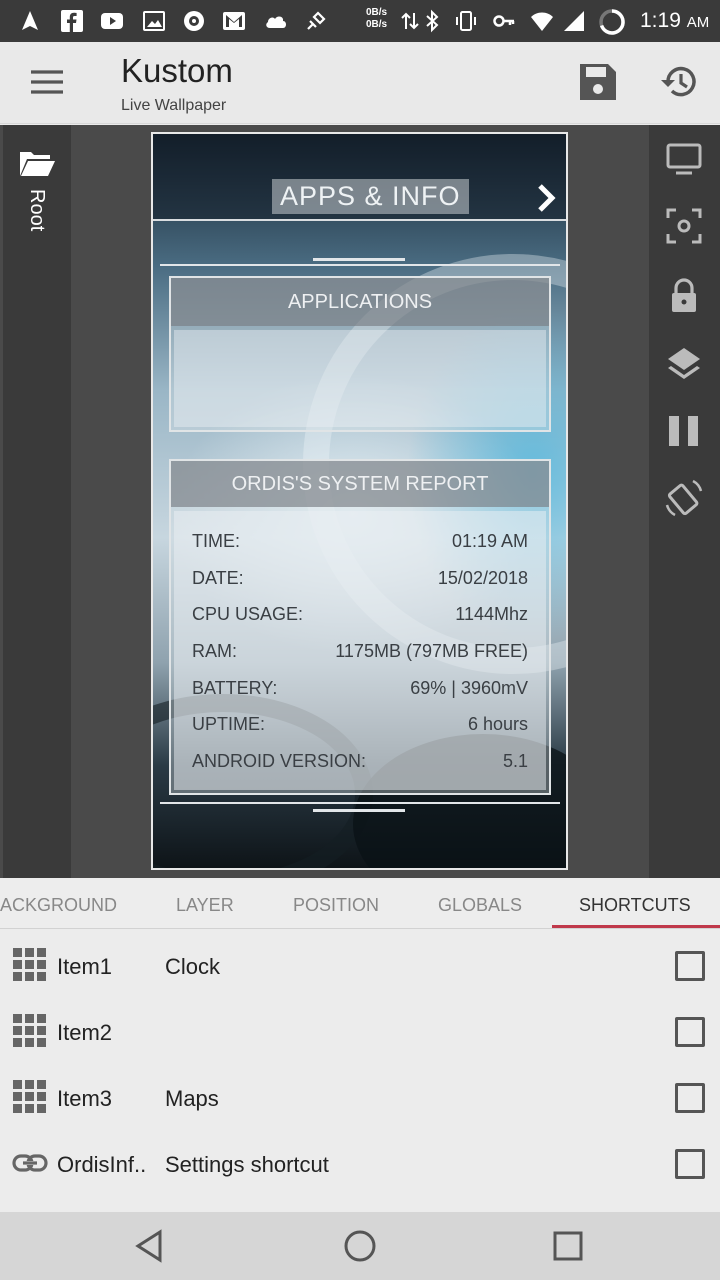 Image resolution: width=720 pixels, height=1280 pixels. What do you see at coordinates (194, 21) in the screenshot?
I see `camera-aperture-icon` at bounding box center [194, 21].